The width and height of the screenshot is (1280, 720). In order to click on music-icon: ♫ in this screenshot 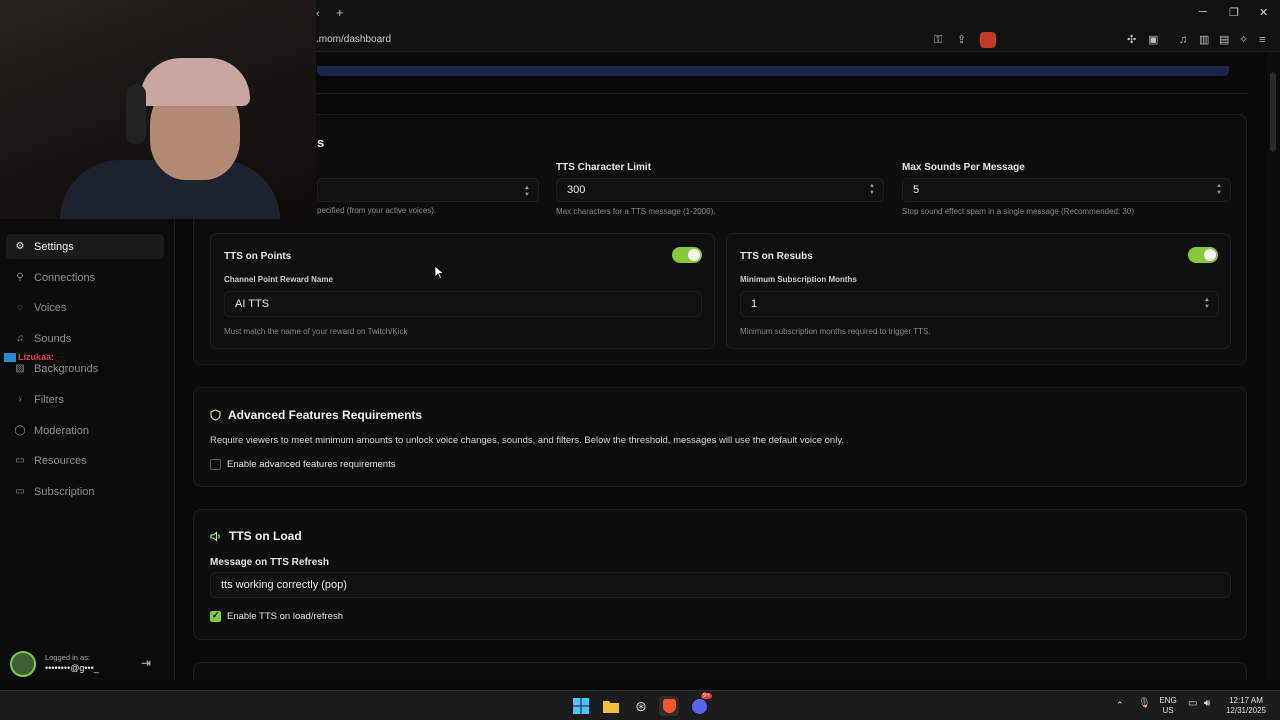, I will do `click(1183, 40)`.